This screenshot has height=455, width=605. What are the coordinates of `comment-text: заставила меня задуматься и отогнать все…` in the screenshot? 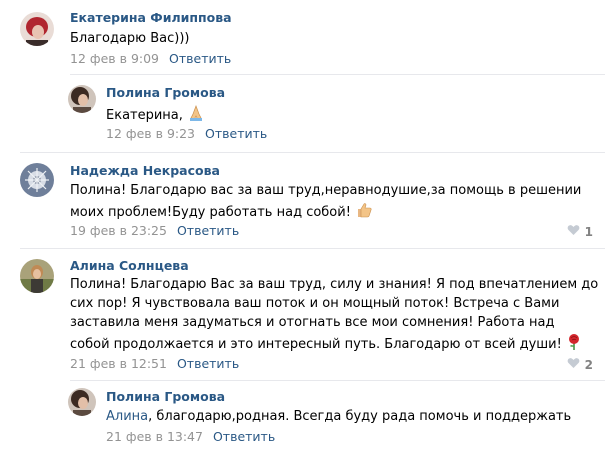 It's located at (312, 322).